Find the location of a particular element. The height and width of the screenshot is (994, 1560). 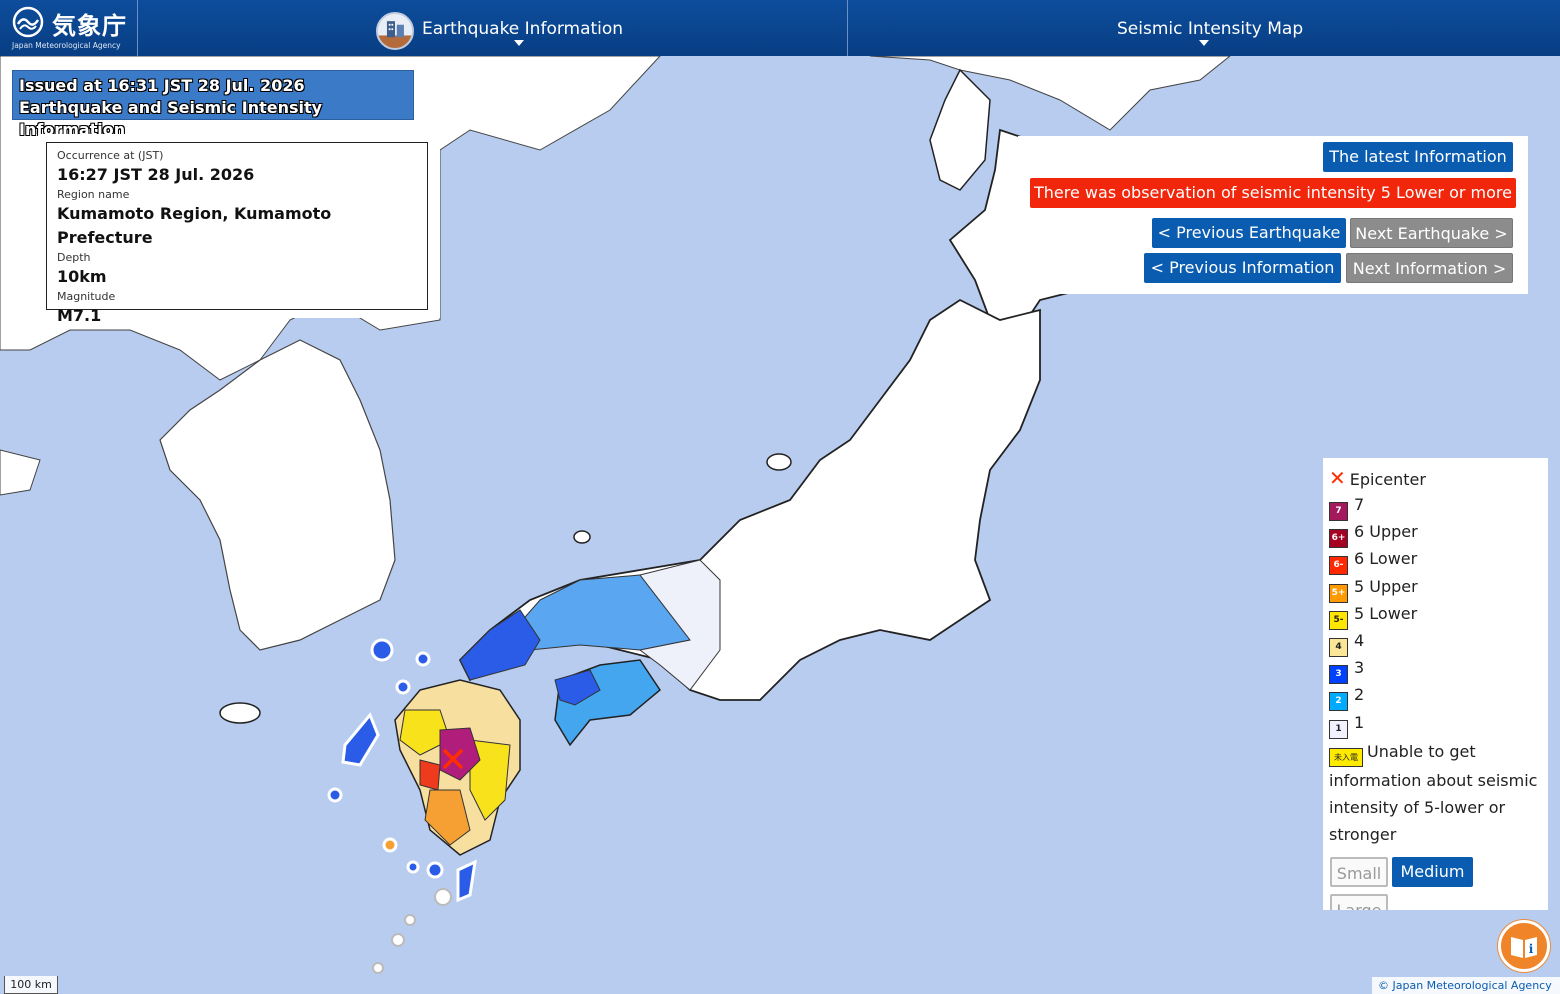

legend-swatch: 4 is located at coordinates (1338, 647).